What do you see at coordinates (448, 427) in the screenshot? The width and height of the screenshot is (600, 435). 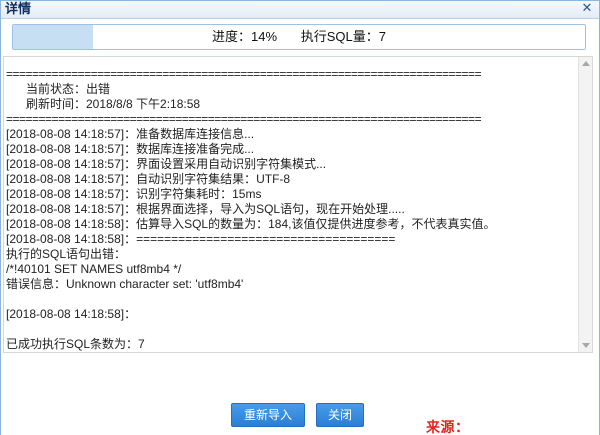 I see `source-watermark: 来源：www.aiyiliu.com` at bounding box center [448, 427].